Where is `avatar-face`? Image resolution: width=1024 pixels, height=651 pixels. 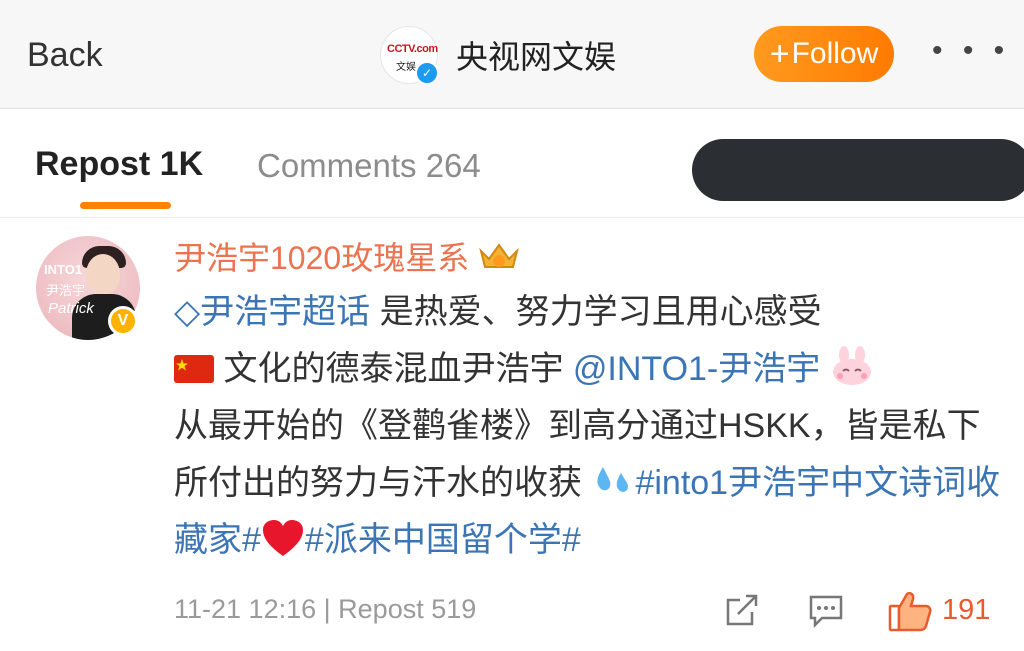 avatar-face is located at coordinates (103, 274).